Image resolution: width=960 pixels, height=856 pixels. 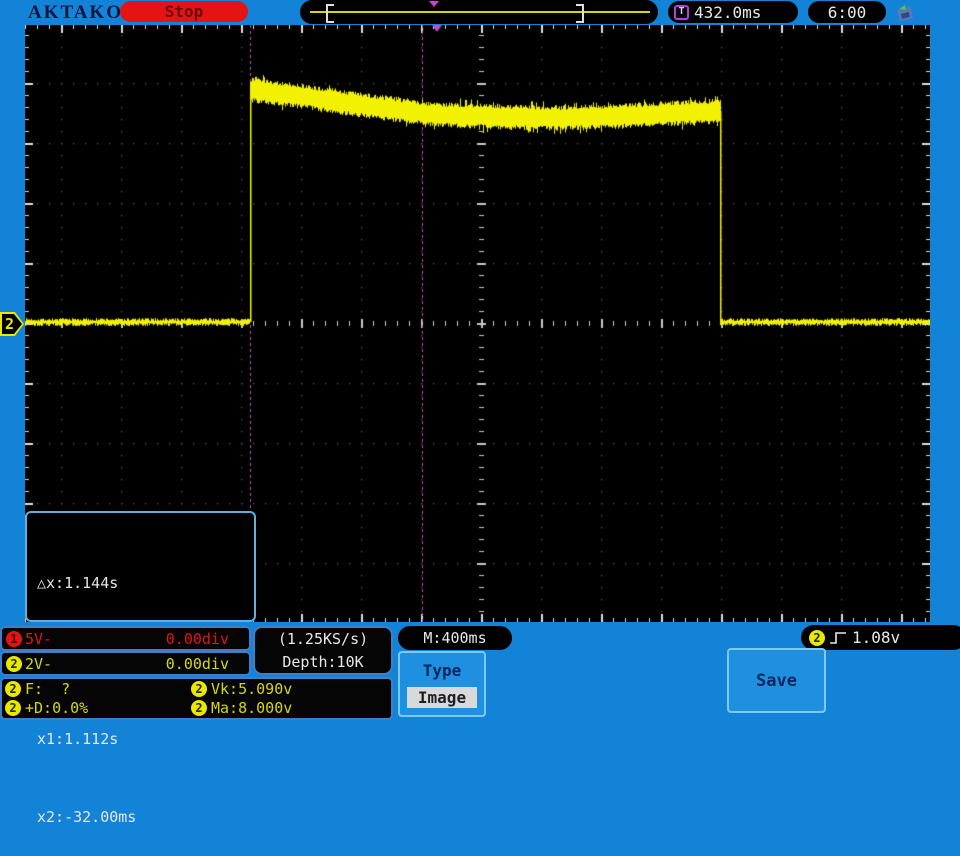 I want to click on record-position-bar, so click(x=479, y=12).